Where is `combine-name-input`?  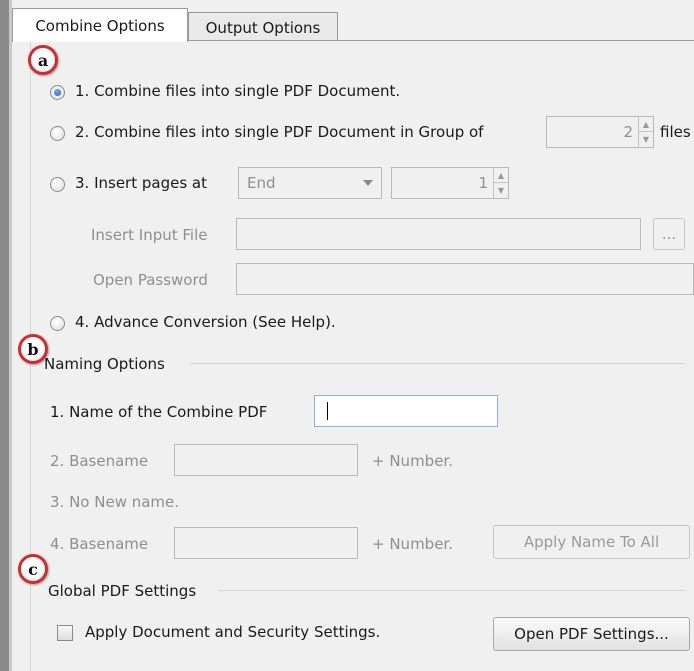
combine-name-input is located at coordinates (406, 411).